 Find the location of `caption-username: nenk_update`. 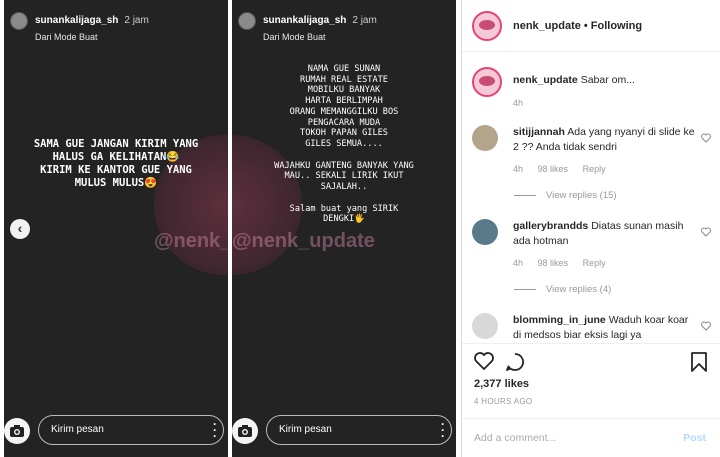

caption-username: nenk_update is located at coordinates (545, 80).